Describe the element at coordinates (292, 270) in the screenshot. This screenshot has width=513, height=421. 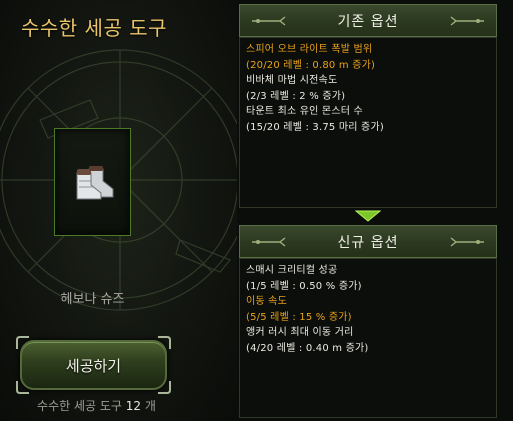
I see `option-name: 스매시 크리티컬 성공` at that location.